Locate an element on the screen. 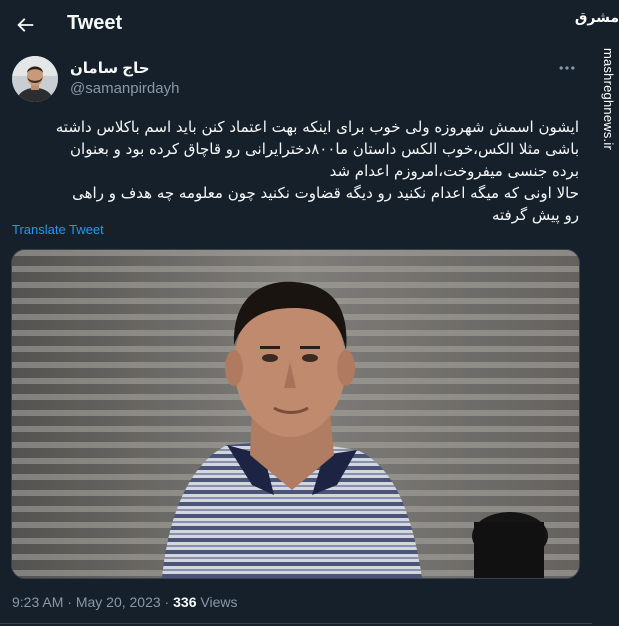  tweet-header: Tweet is located at coordinates (296, 25).